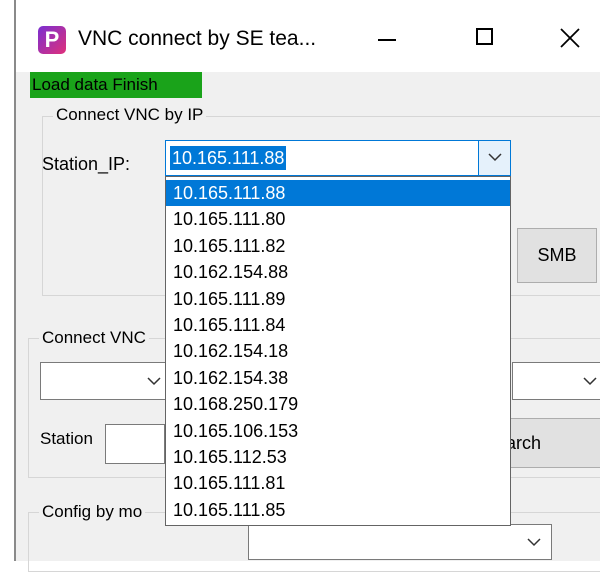 The width and height of the screenshot is (600, 572). Describe the element at coordinates (66, 438) in the screenshot. I see `station-label: Station` at that location.